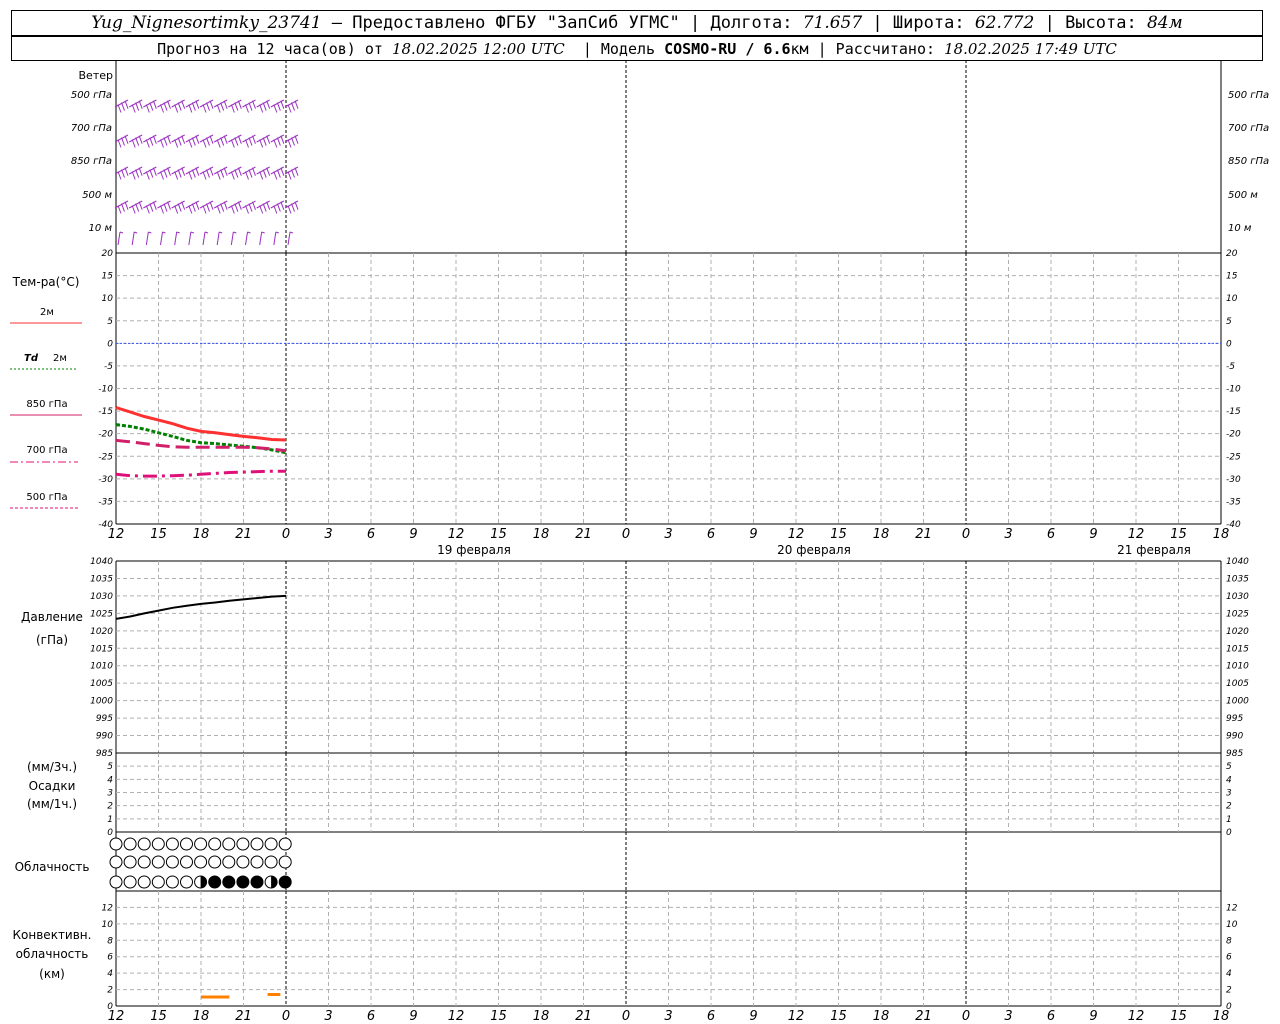 Image resolution: width=1280 pixels, height=1024 pixels. What do you see at coordinates (110, 974) in the screenshot?
I see `conv-ytick-left: 4` at bounding box center [110, 974].